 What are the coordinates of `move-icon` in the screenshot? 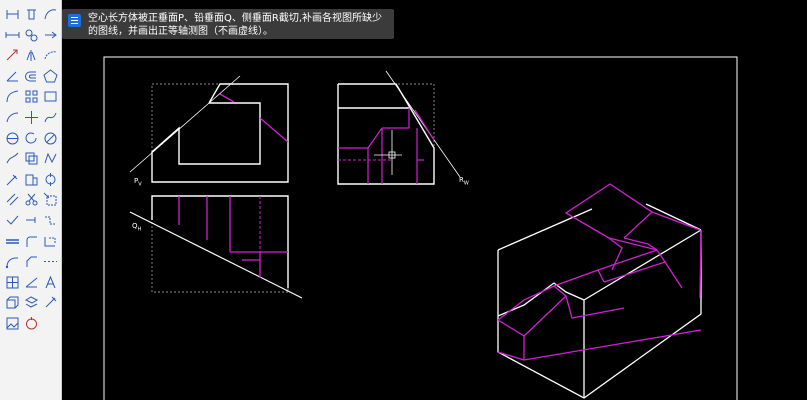 It's located at (12, 55).